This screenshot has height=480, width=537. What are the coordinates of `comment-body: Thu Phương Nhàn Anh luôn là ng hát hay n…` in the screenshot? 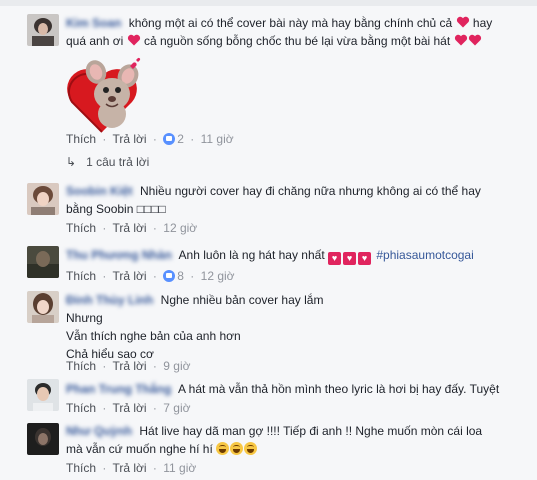 It's located at (286, 255).